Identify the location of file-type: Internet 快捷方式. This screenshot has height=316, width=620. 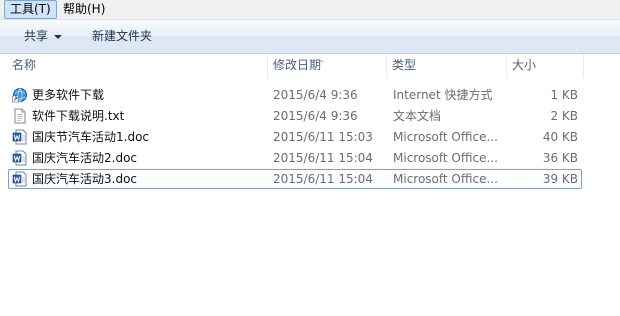
(443, 95).